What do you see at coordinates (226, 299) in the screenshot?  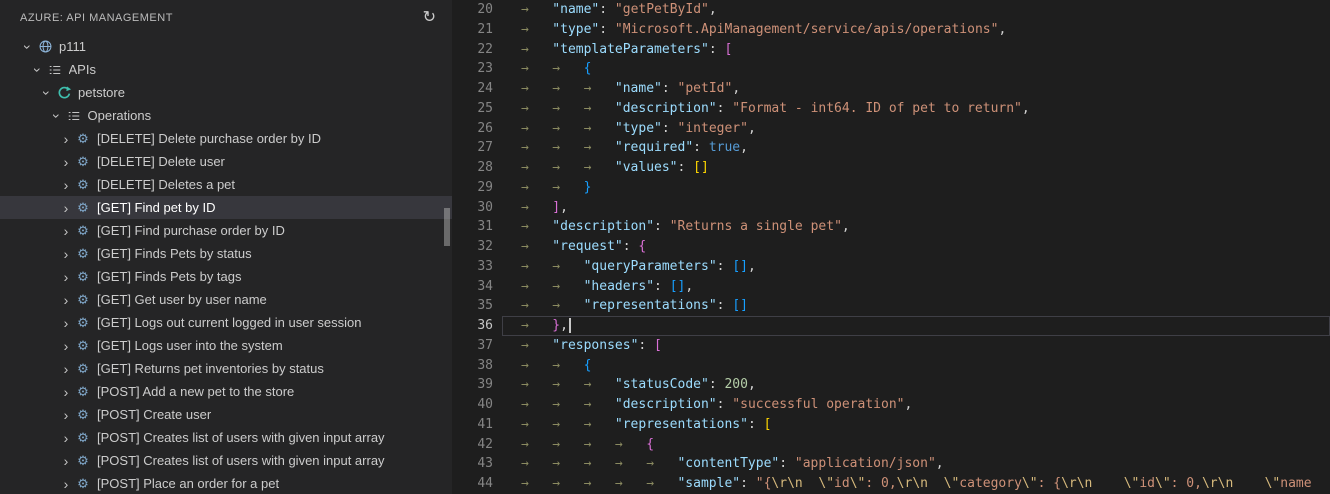 I see `tree-item-get-get-user-by-user-name: › ⚙ [GET] Get user by user name` at bounding box center [226, 299].